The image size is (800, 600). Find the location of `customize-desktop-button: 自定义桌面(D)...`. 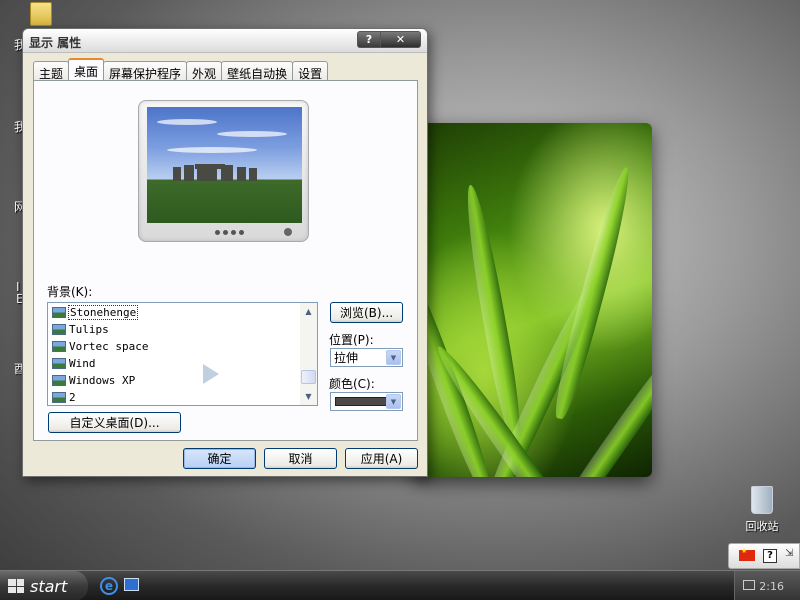

customize-desktop-button: 自定义桌面(D)... is located at coordinates (114, 422).